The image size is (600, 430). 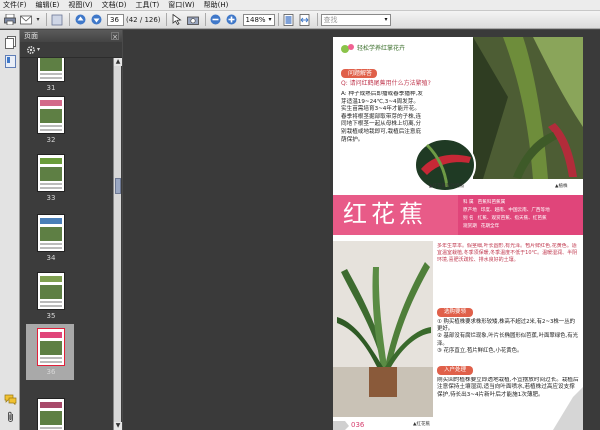 What do you see at coordinates (468, 202) in the screenshot?
I see `info-key: 科 属` at bounding box center [468, 202].